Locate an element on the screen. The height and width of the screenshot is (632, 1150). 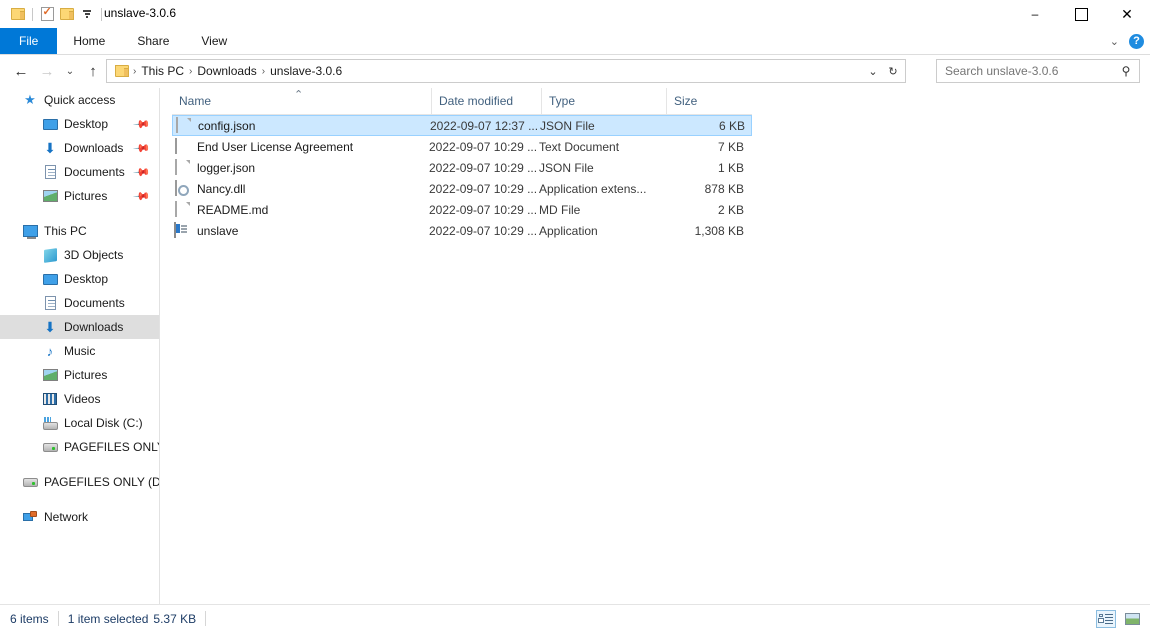
sidebar-group-quick-access: ★ Quick access is located at coordinates (79, 100).